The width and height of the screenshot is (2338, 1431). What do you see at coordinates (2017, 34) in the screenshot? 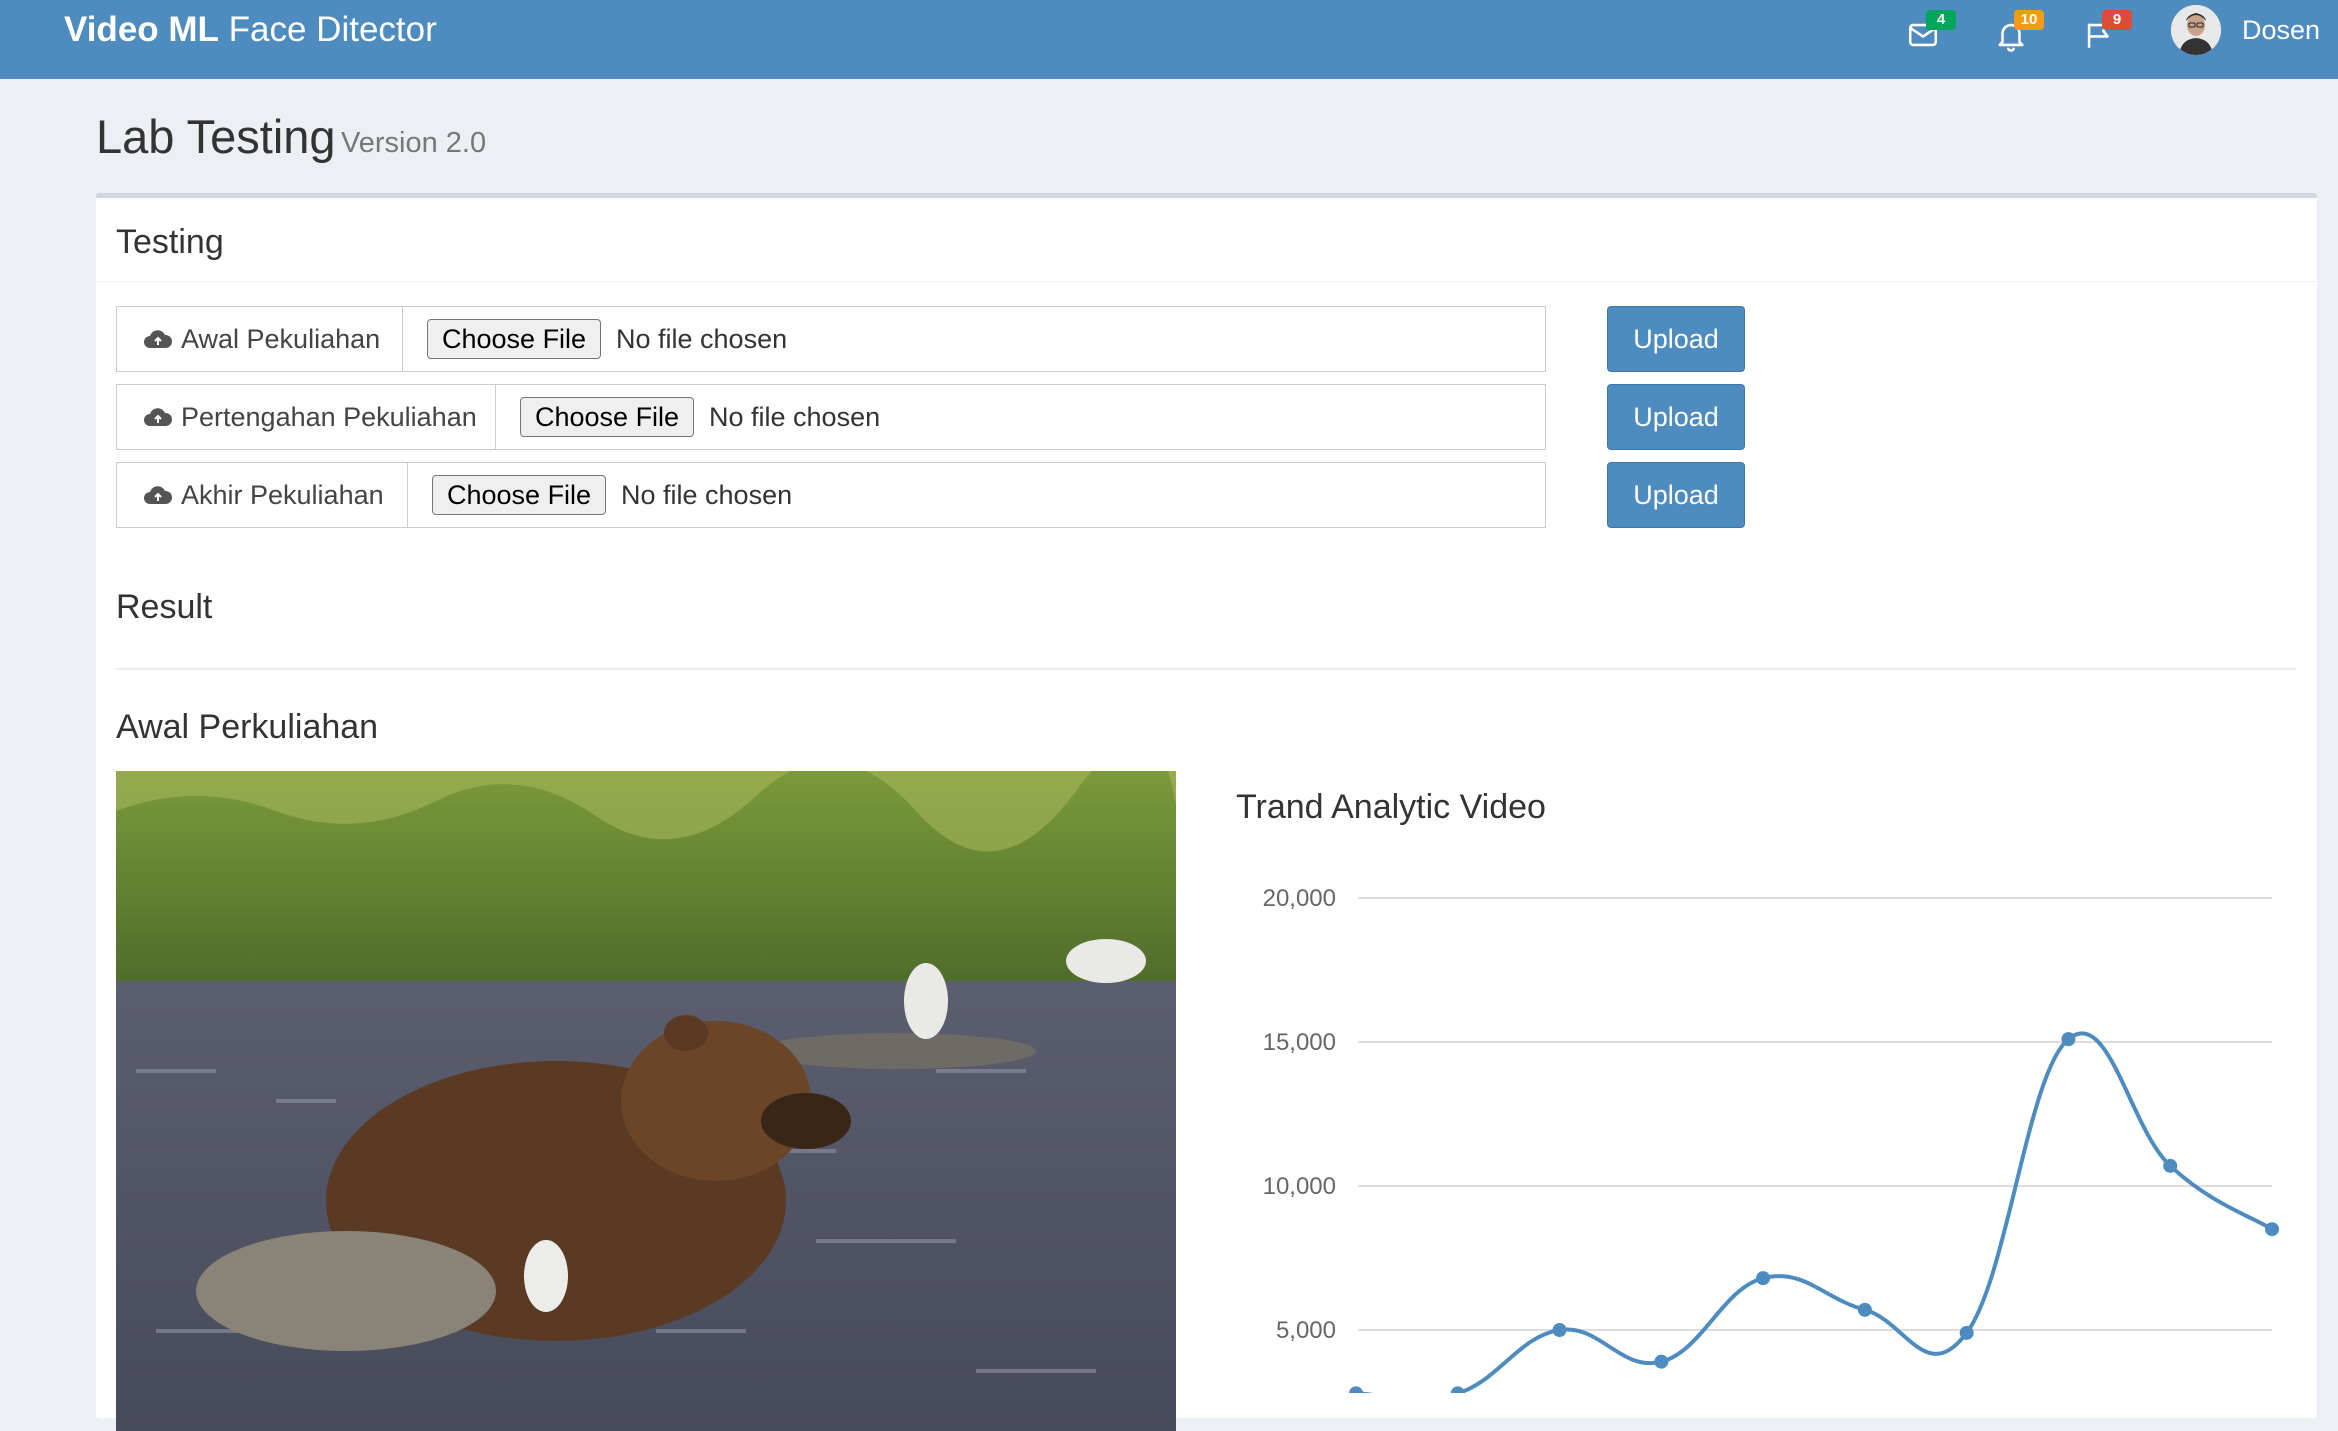
I see `notifications-menu: 10` at bounding box center [2017, 34].